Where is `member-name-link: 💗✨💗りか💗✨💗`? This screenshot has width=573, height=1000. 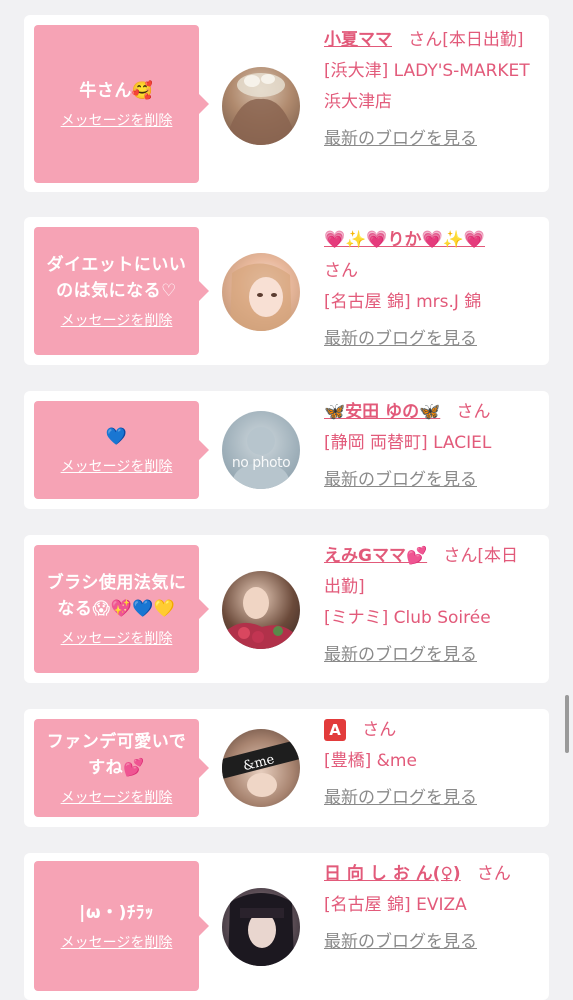
member-name-link: 💗✨💗りか💗✨💗 is located at coordinates (404, 240).